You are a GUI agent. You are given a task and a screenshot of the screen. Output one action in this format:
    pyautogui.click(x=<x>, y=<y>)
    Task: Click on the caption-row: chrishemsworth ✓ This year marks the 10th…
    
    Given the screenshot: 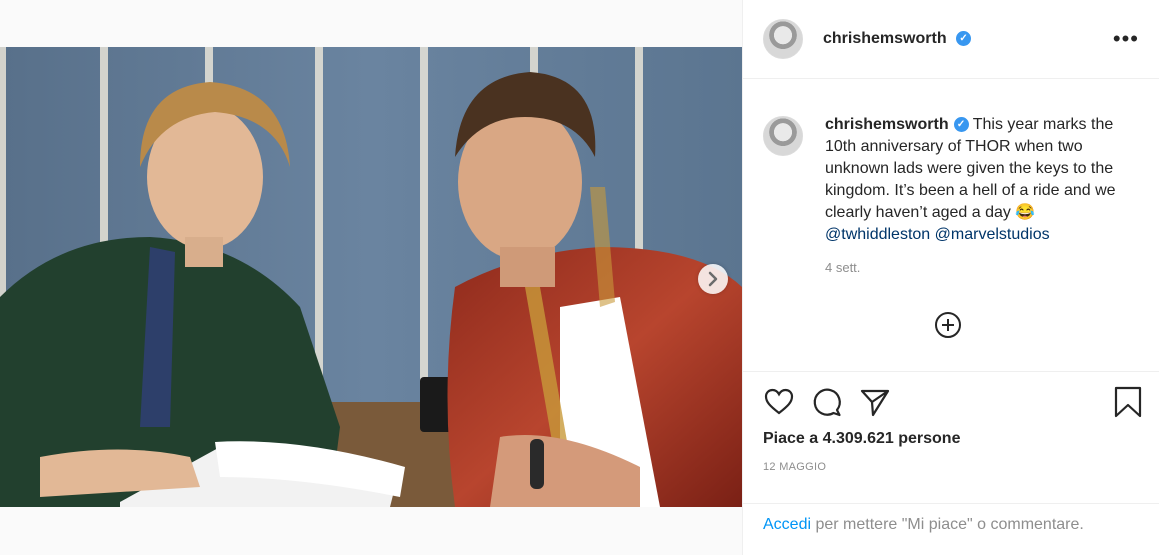 What is the action you would take?
    pyautogui.click(x=951, y=180)
    